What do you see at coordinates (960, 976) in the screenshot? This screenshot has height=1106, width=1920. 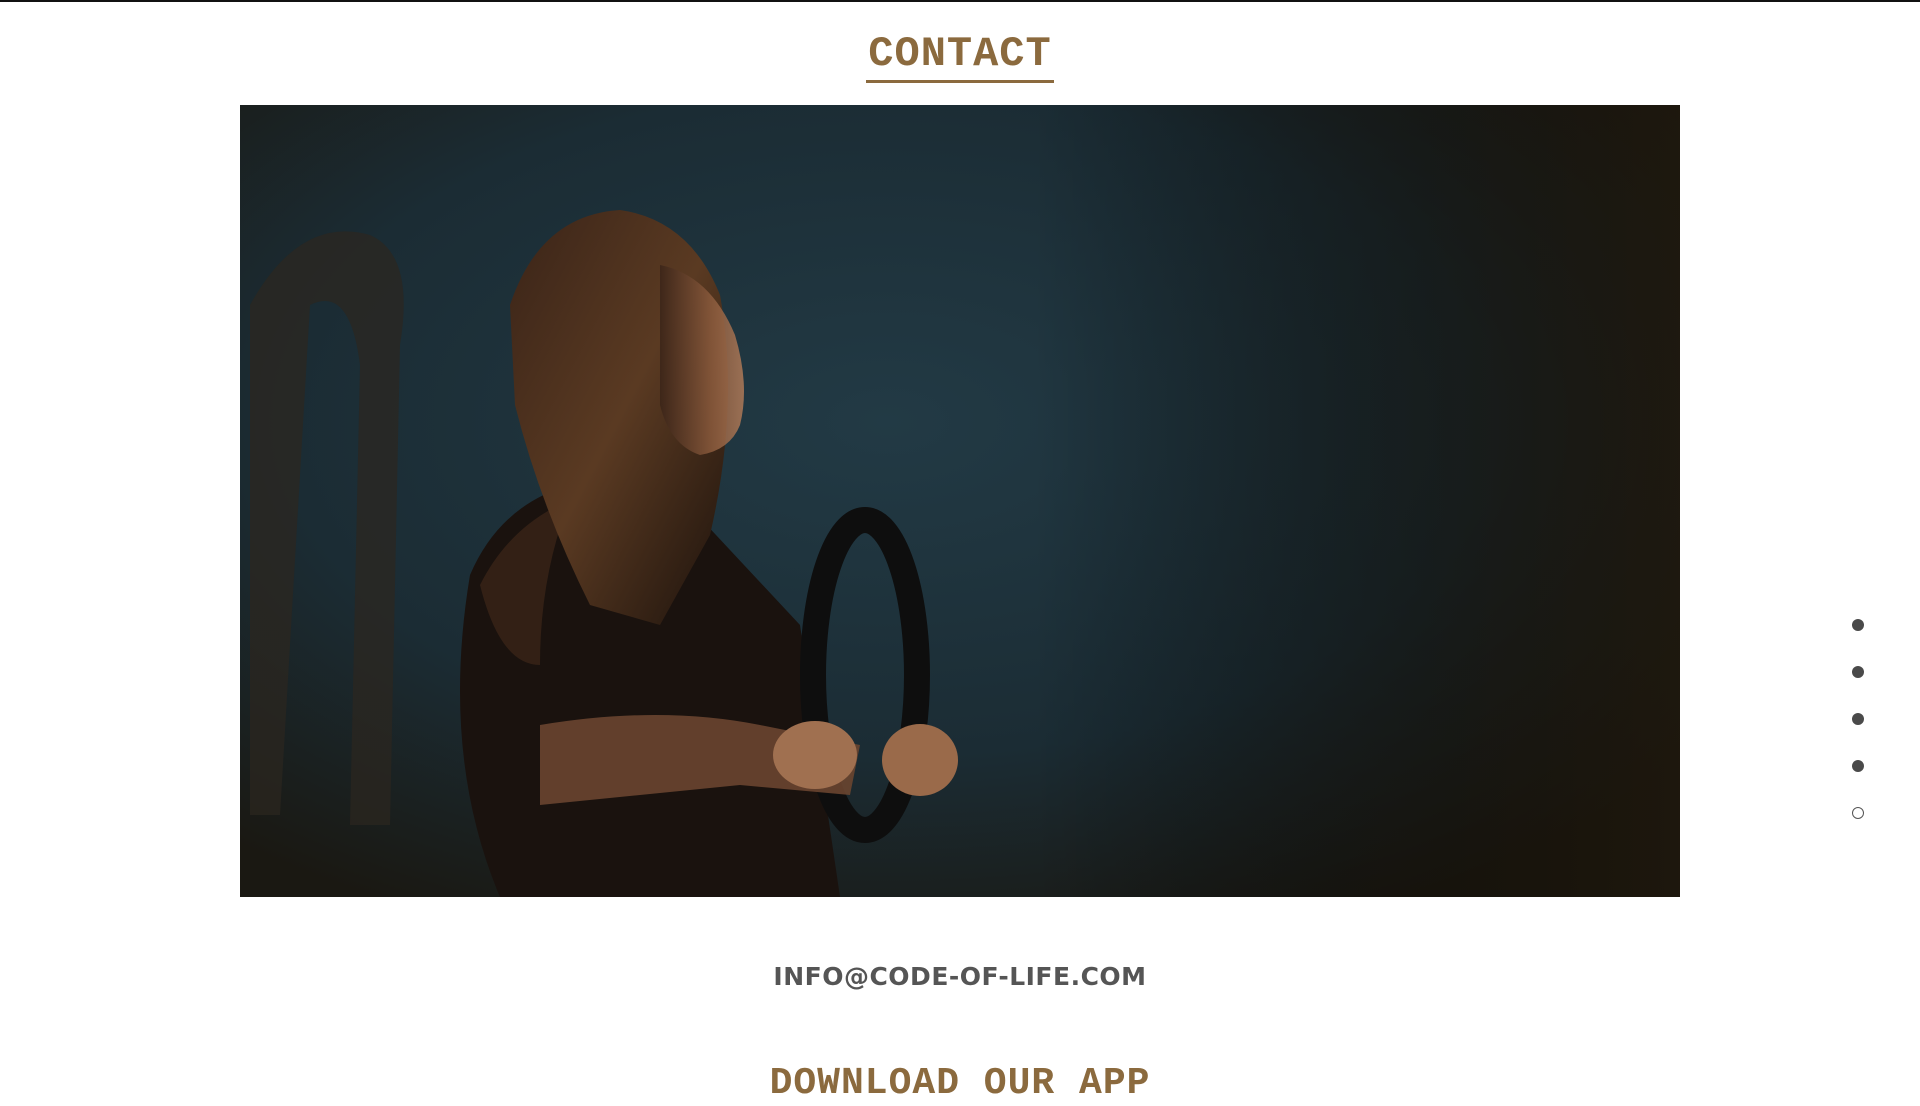 I see `contact-email-link: INFO@CODE-OF-LIFE.COM` at bounding box center [960, 976].